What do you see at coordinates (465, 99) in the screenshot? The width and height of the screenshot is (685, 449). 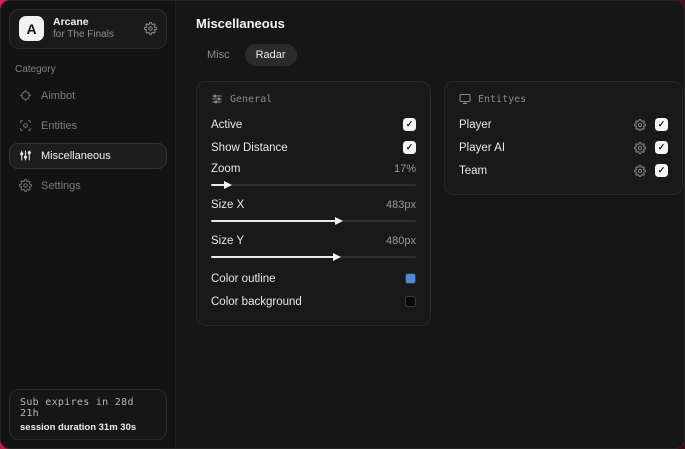 I see `monitor-icon` at bounding box center [465, 99].